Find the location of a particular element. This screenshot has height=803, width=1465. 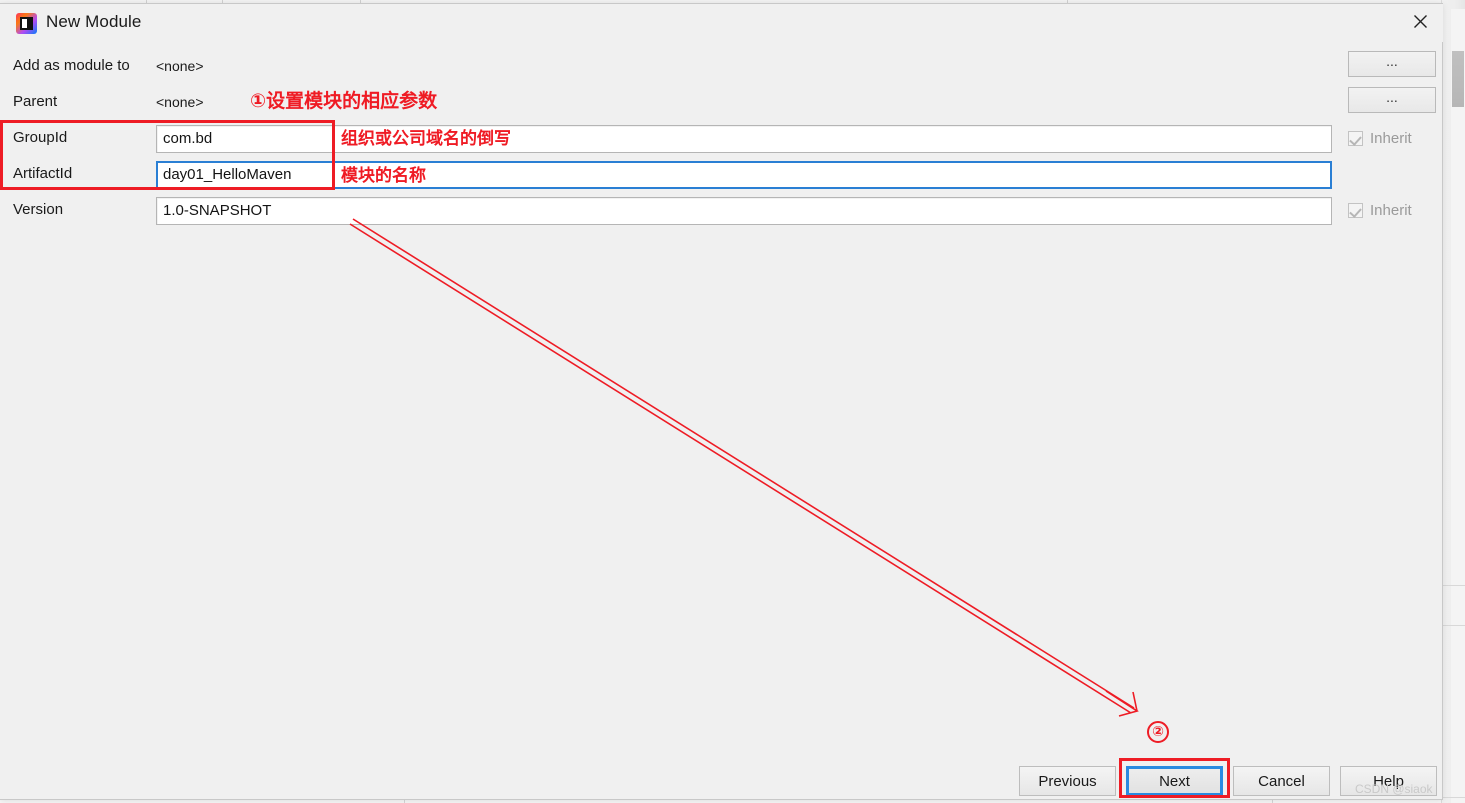

close-button is located at coordinates (1420, 21).